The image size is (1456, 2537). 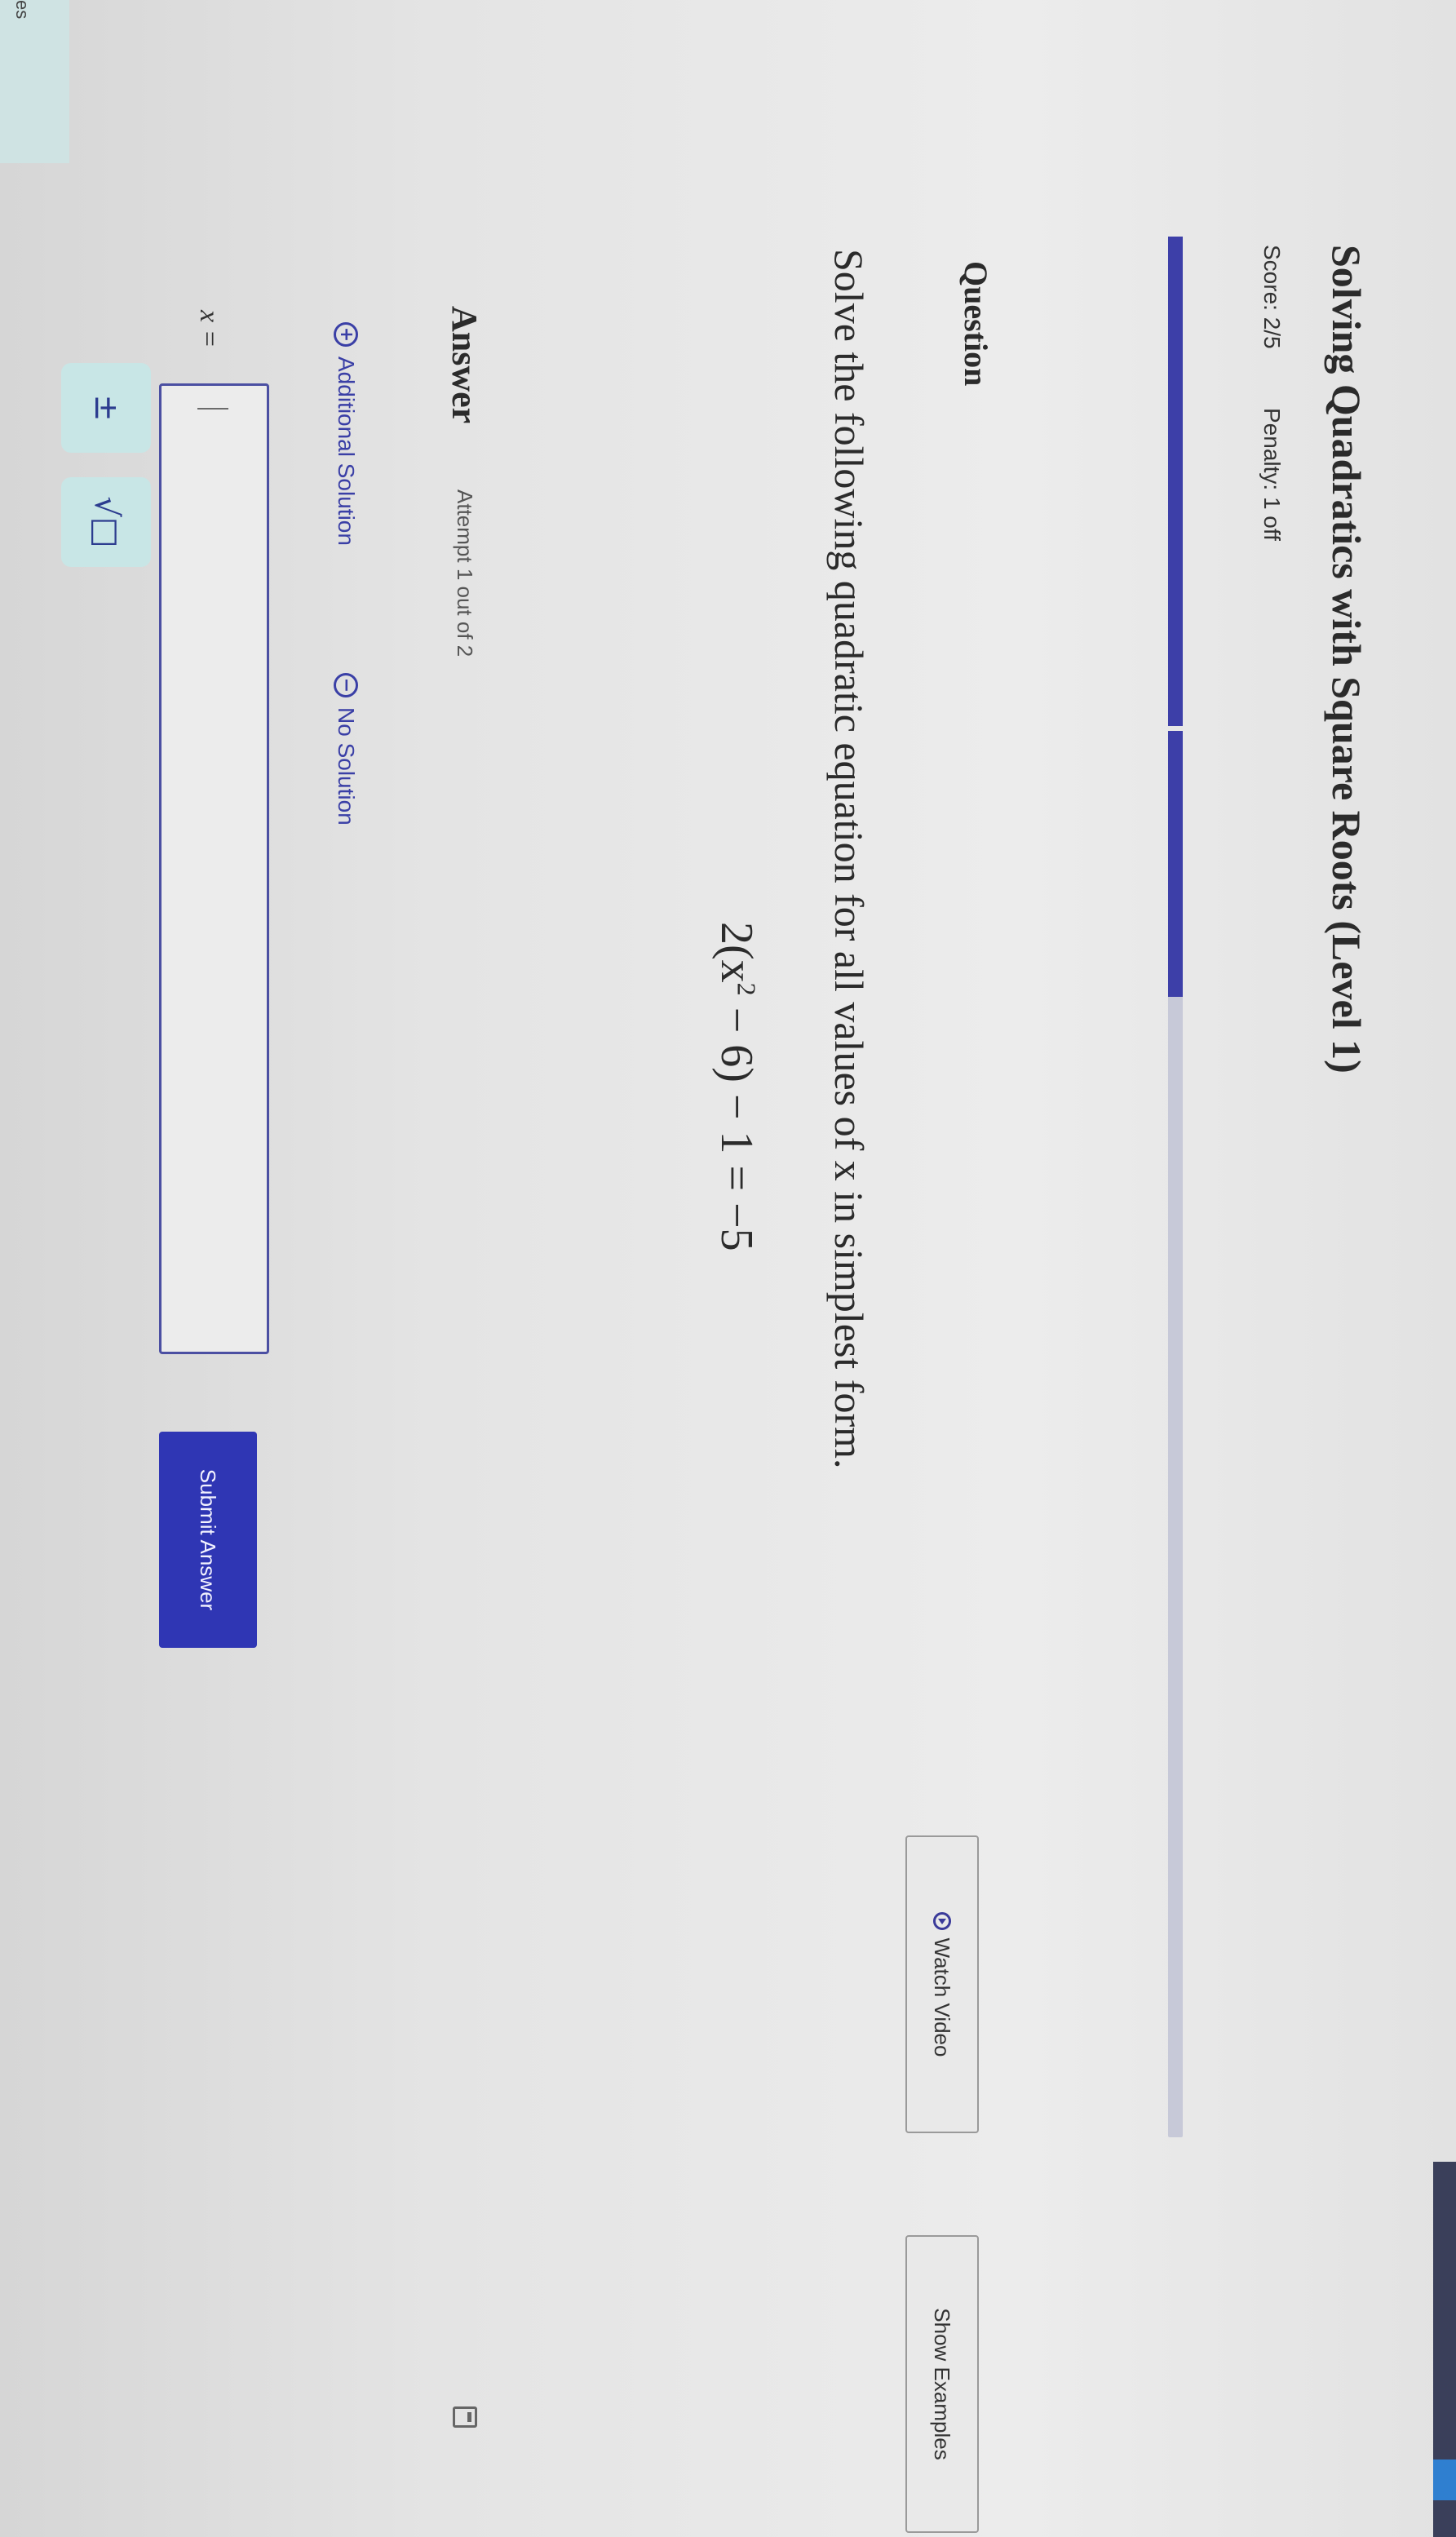 I want to click on additional-solution-label: Additional Solution, so click(x=346, y=451).